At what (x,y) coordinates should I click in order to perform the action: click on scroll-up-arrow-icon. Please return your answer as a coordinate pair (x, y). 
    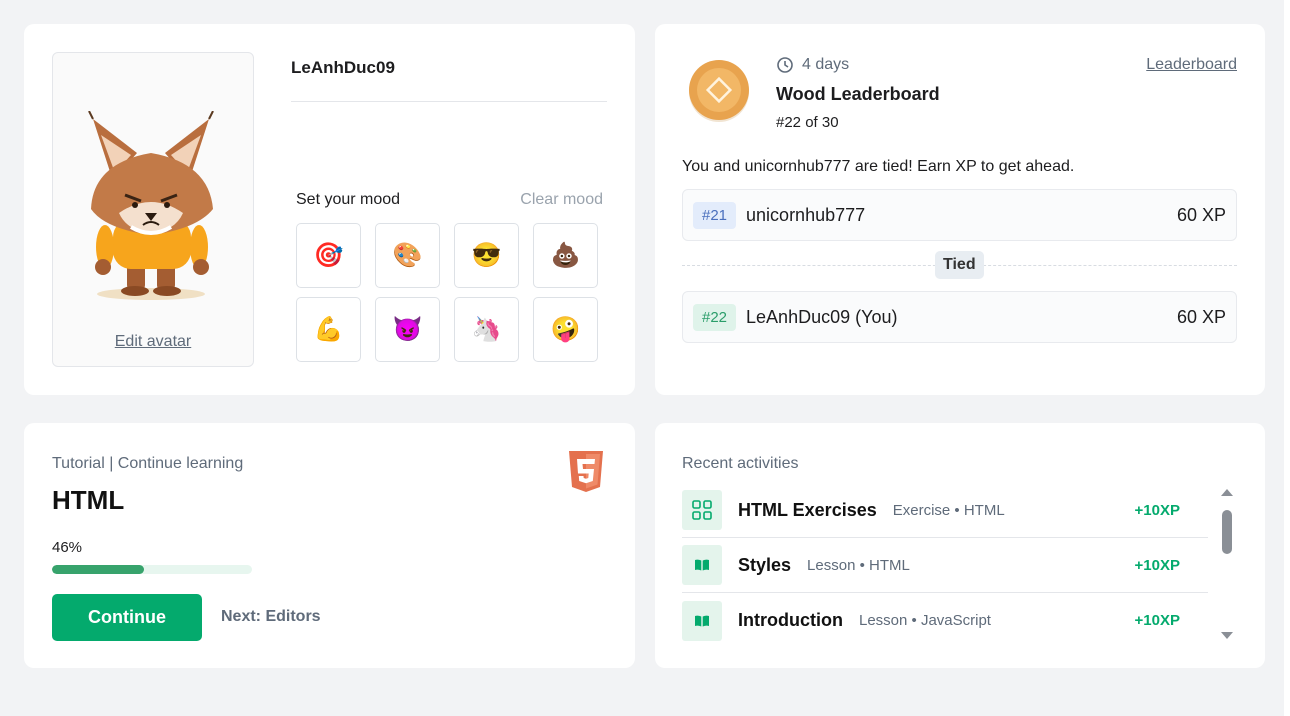
    Looking at the image, I should click on (1227, 492).